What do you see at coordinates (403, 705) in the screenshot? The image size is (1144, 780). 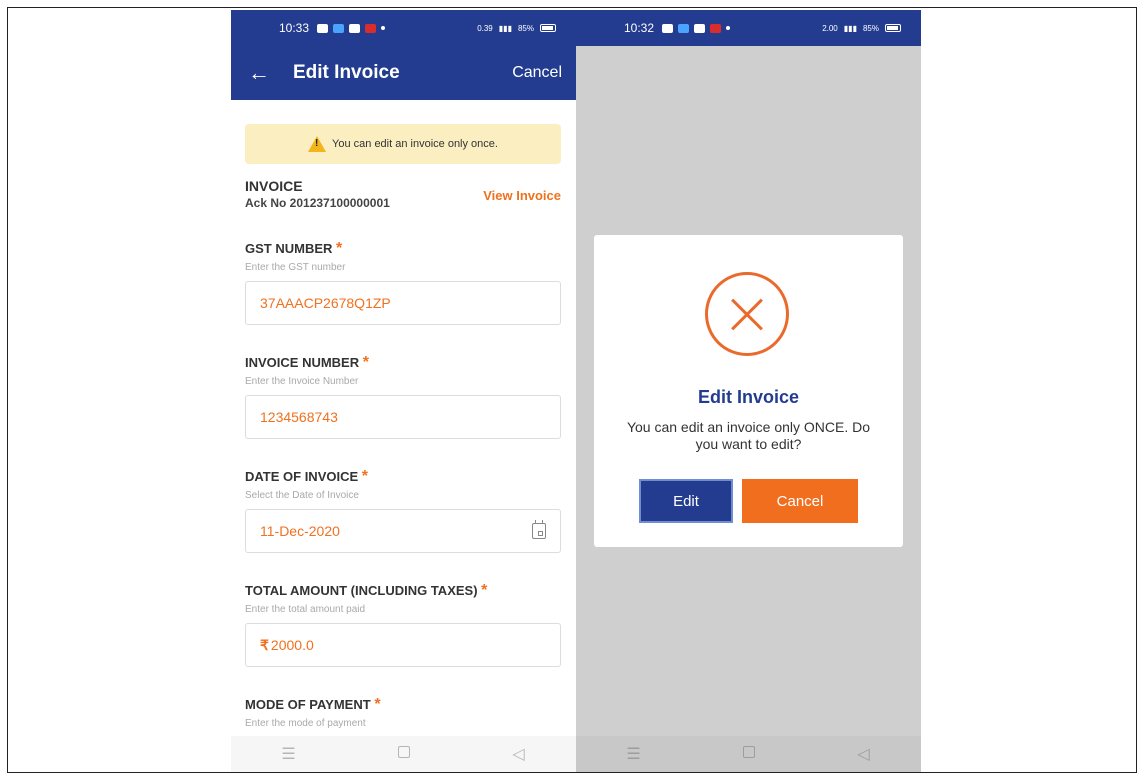 I see `field-label: MODE OF PAYMENT *` at bounding box center [403, 705].